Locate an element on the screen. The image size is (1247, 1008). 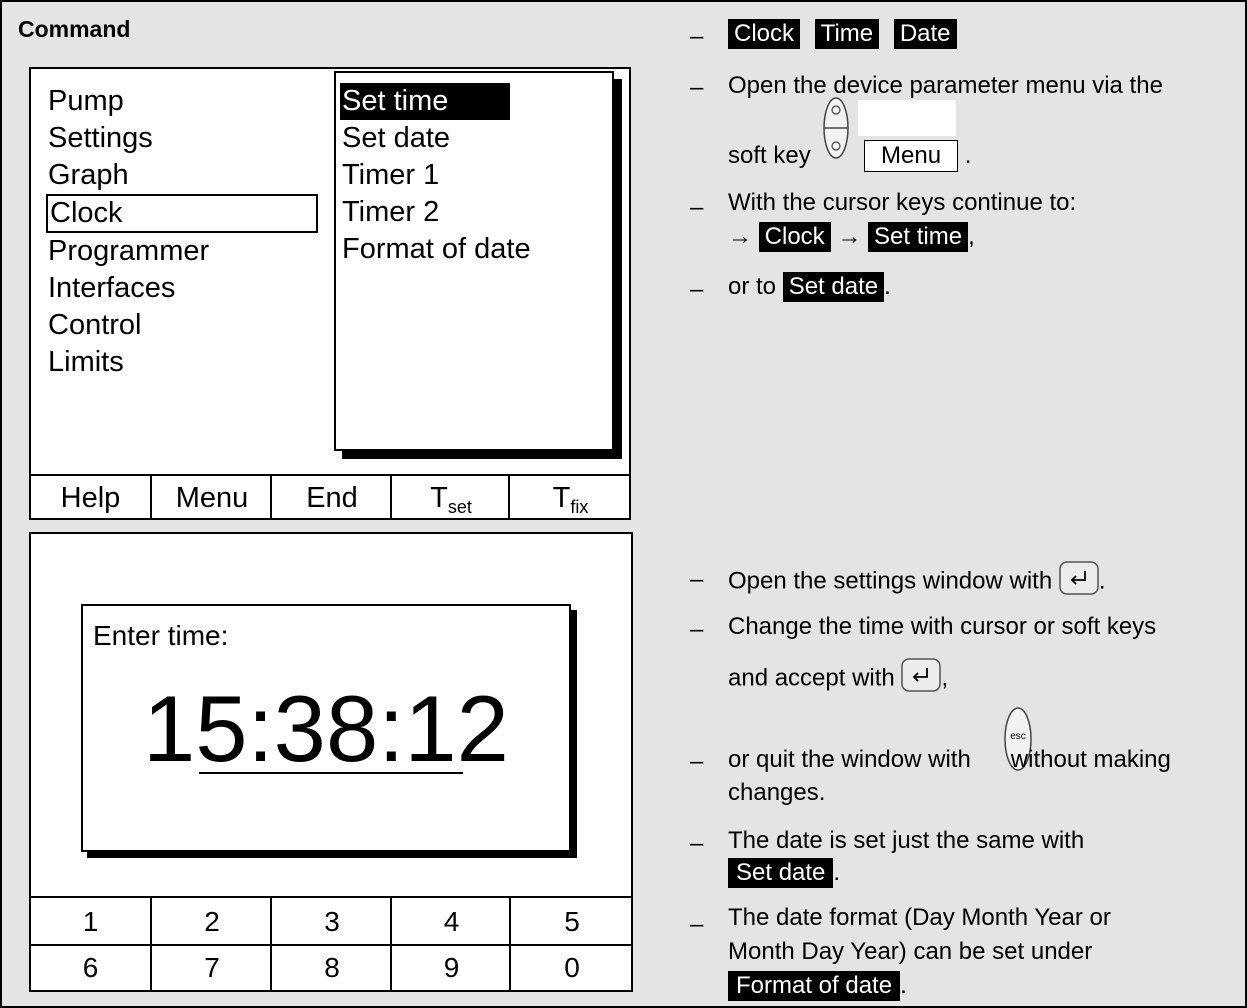
step3-line: or to Set date. is located at coordinates (809, 286).